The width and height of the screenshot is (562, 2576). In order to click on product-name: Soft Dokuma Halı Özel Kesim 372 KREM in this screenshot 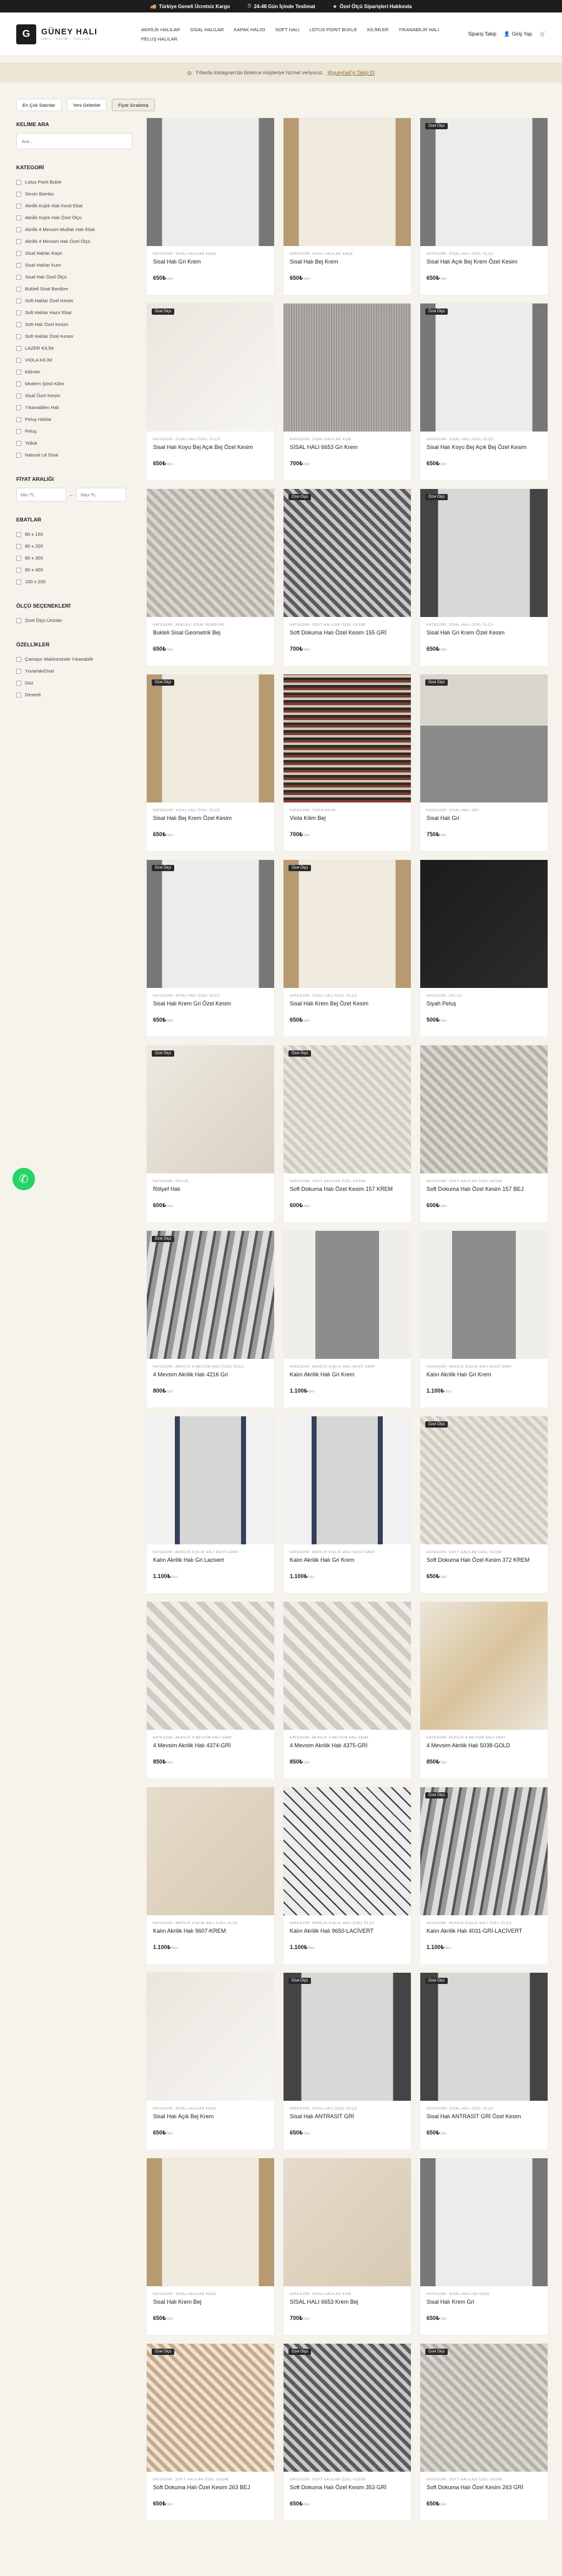, I will do `click(483, 1564)`.